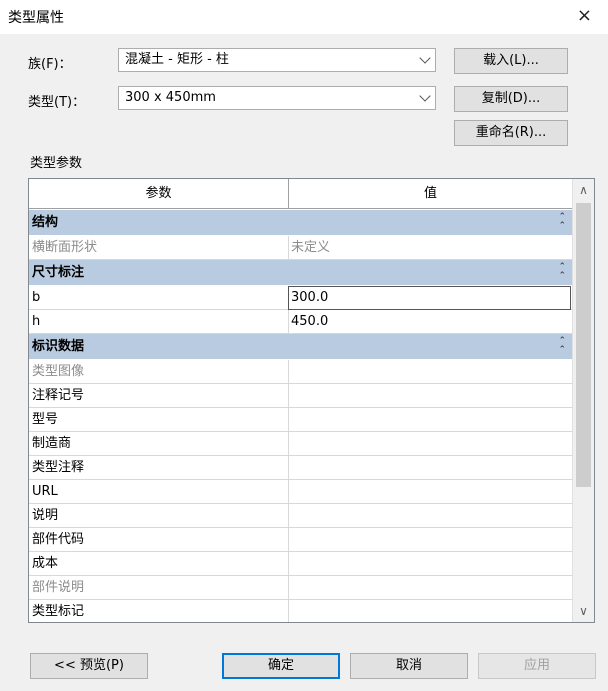 This screenshot has height=691, width=608. Describe the element at coordinates (56, 163) in the screenshot. I see `type-parameters-label: 类型参数` at that location.